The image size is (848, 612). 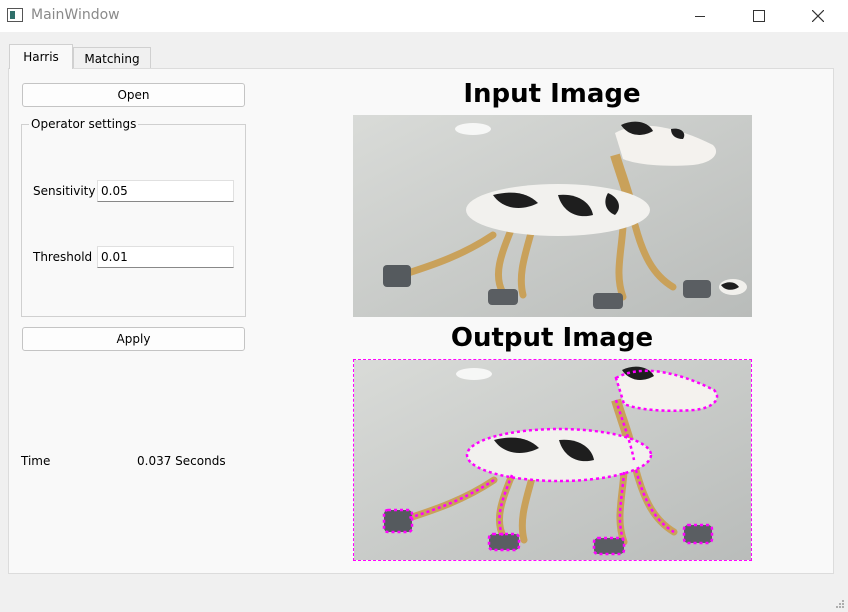 I want to click on time-value: 0.037 Seconds, so click(x=181, y=461).